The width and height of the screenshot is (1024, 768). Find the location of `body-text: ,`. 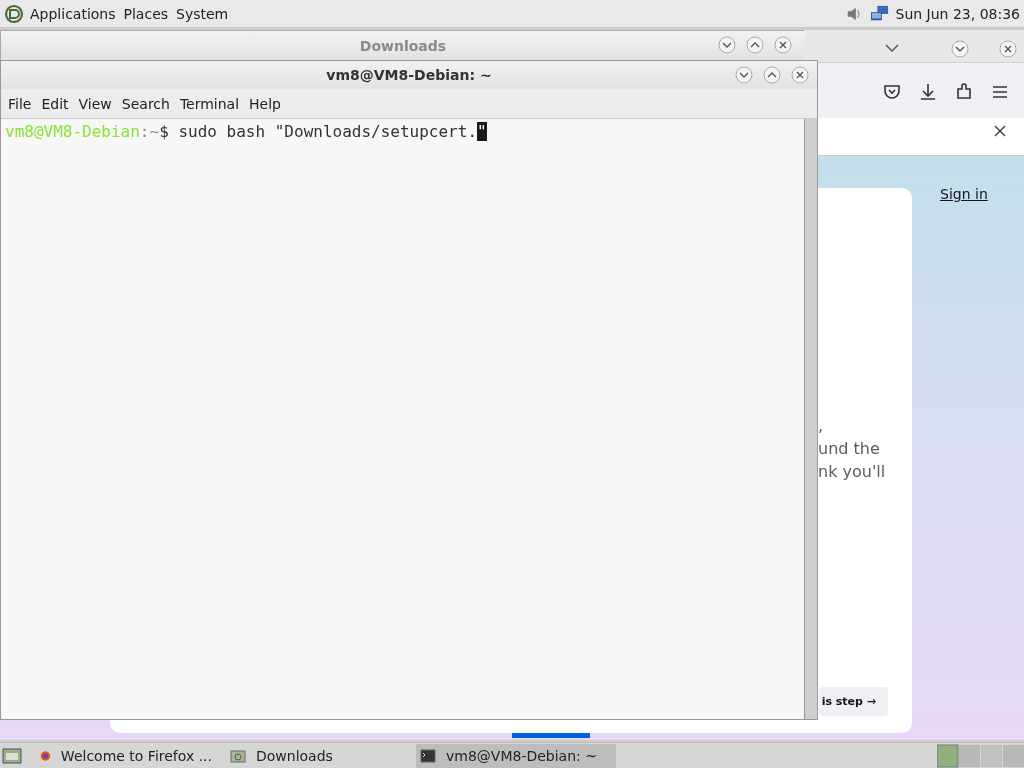

body-text: , is located at coordinates (821, 426).